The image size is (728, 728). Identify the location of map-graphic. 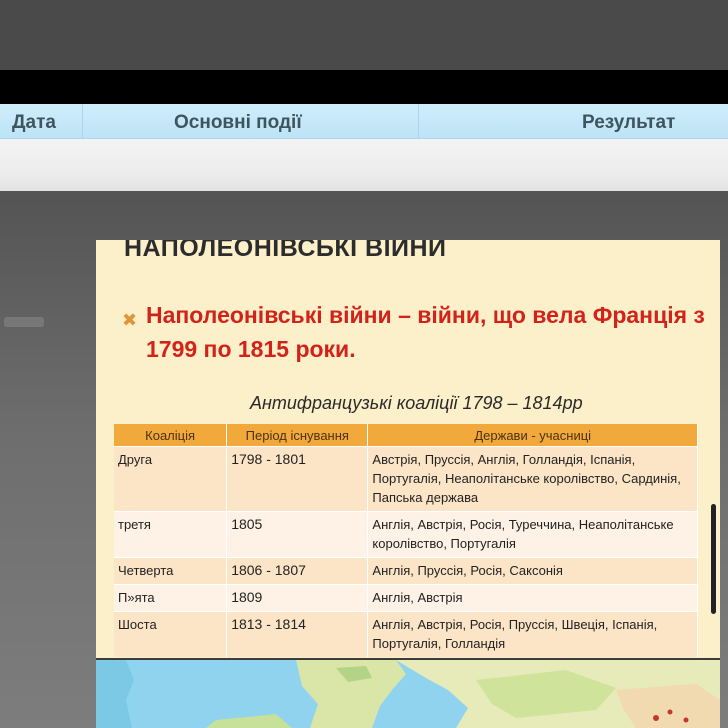
(408, 694).